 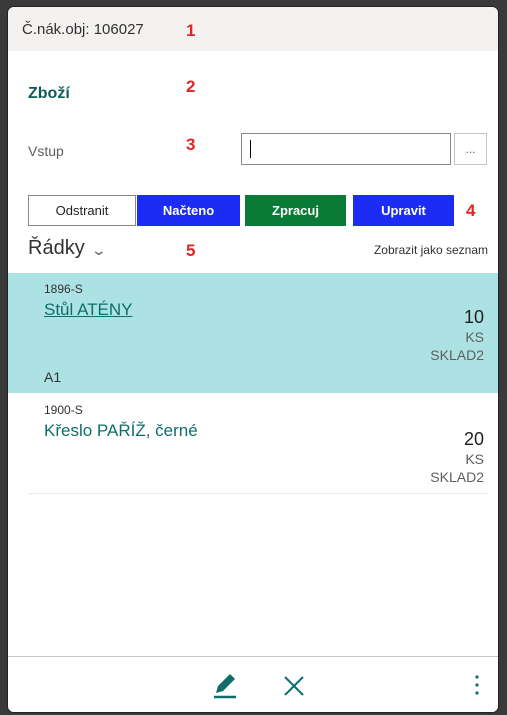 I want to click on edit-button: Upravit, so click(x=403, y=210).